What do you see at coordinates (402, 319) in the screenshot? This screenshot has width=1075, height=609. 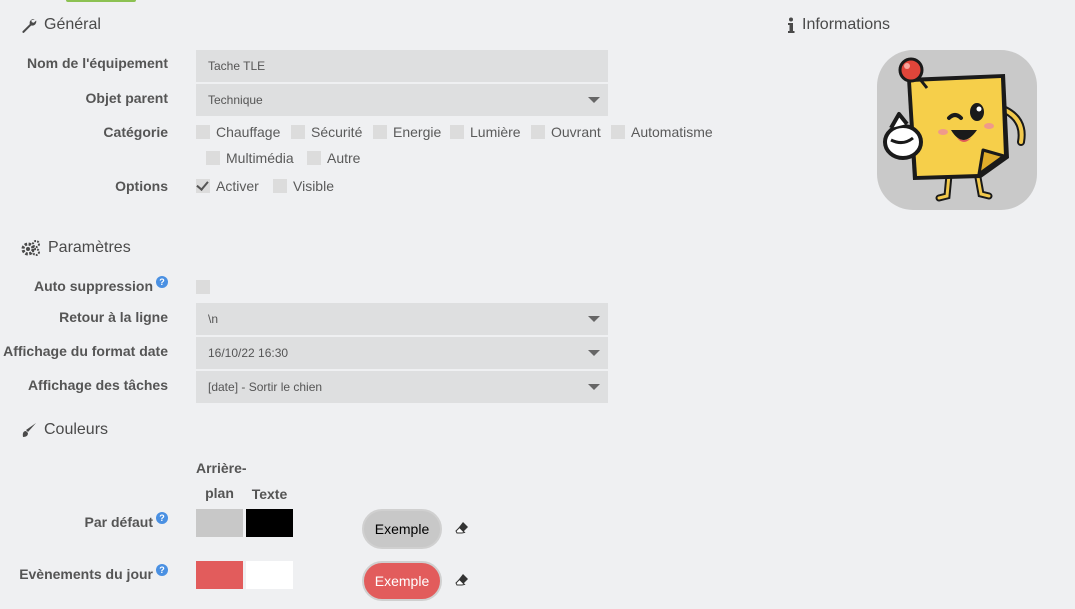 I see `line-break-select: \n` at bounding box center [402, 319].